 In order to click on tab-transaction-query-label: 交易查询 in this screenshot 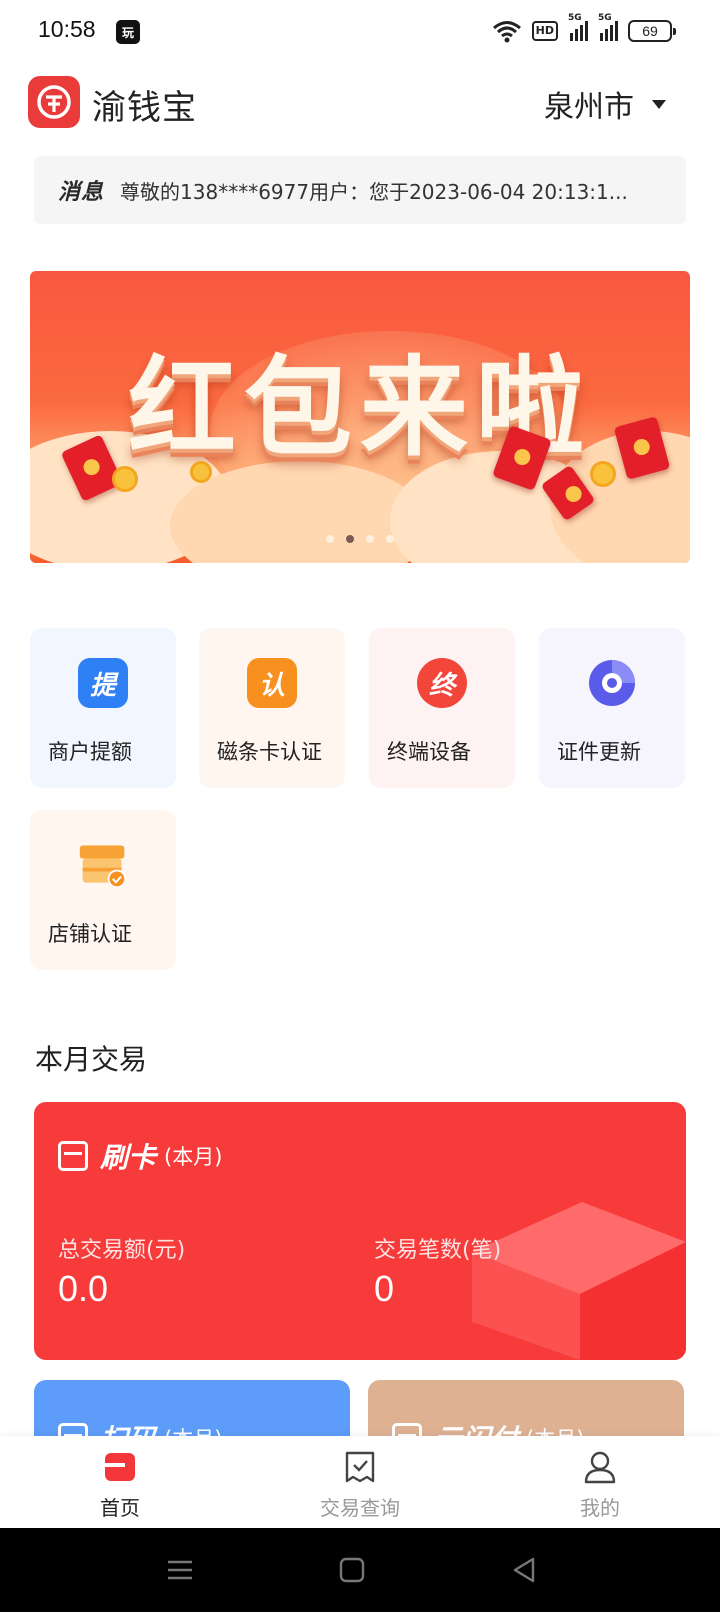, I will do `click(360, 1508)`.